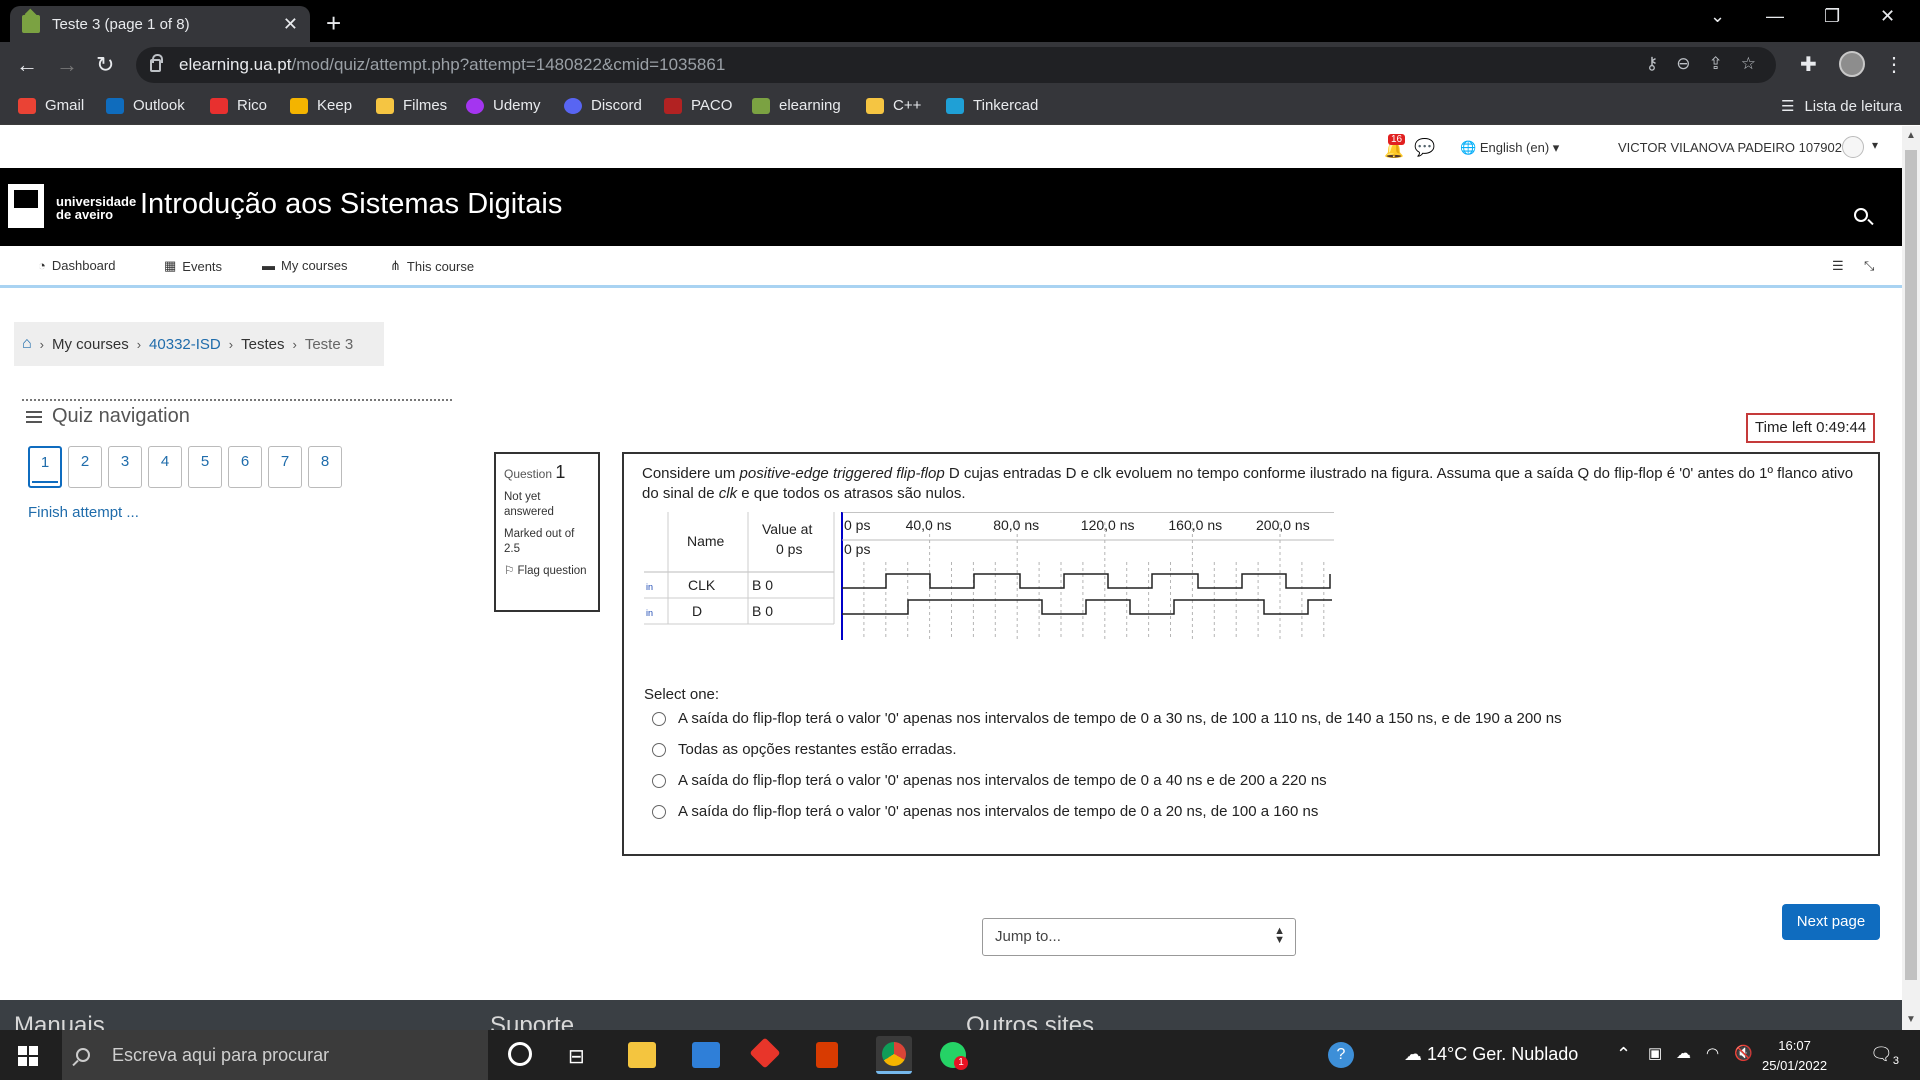 This screenshot has width=1920, height=1080. I want to click on quiz-nav-question-2: 2, so click(85, 467).